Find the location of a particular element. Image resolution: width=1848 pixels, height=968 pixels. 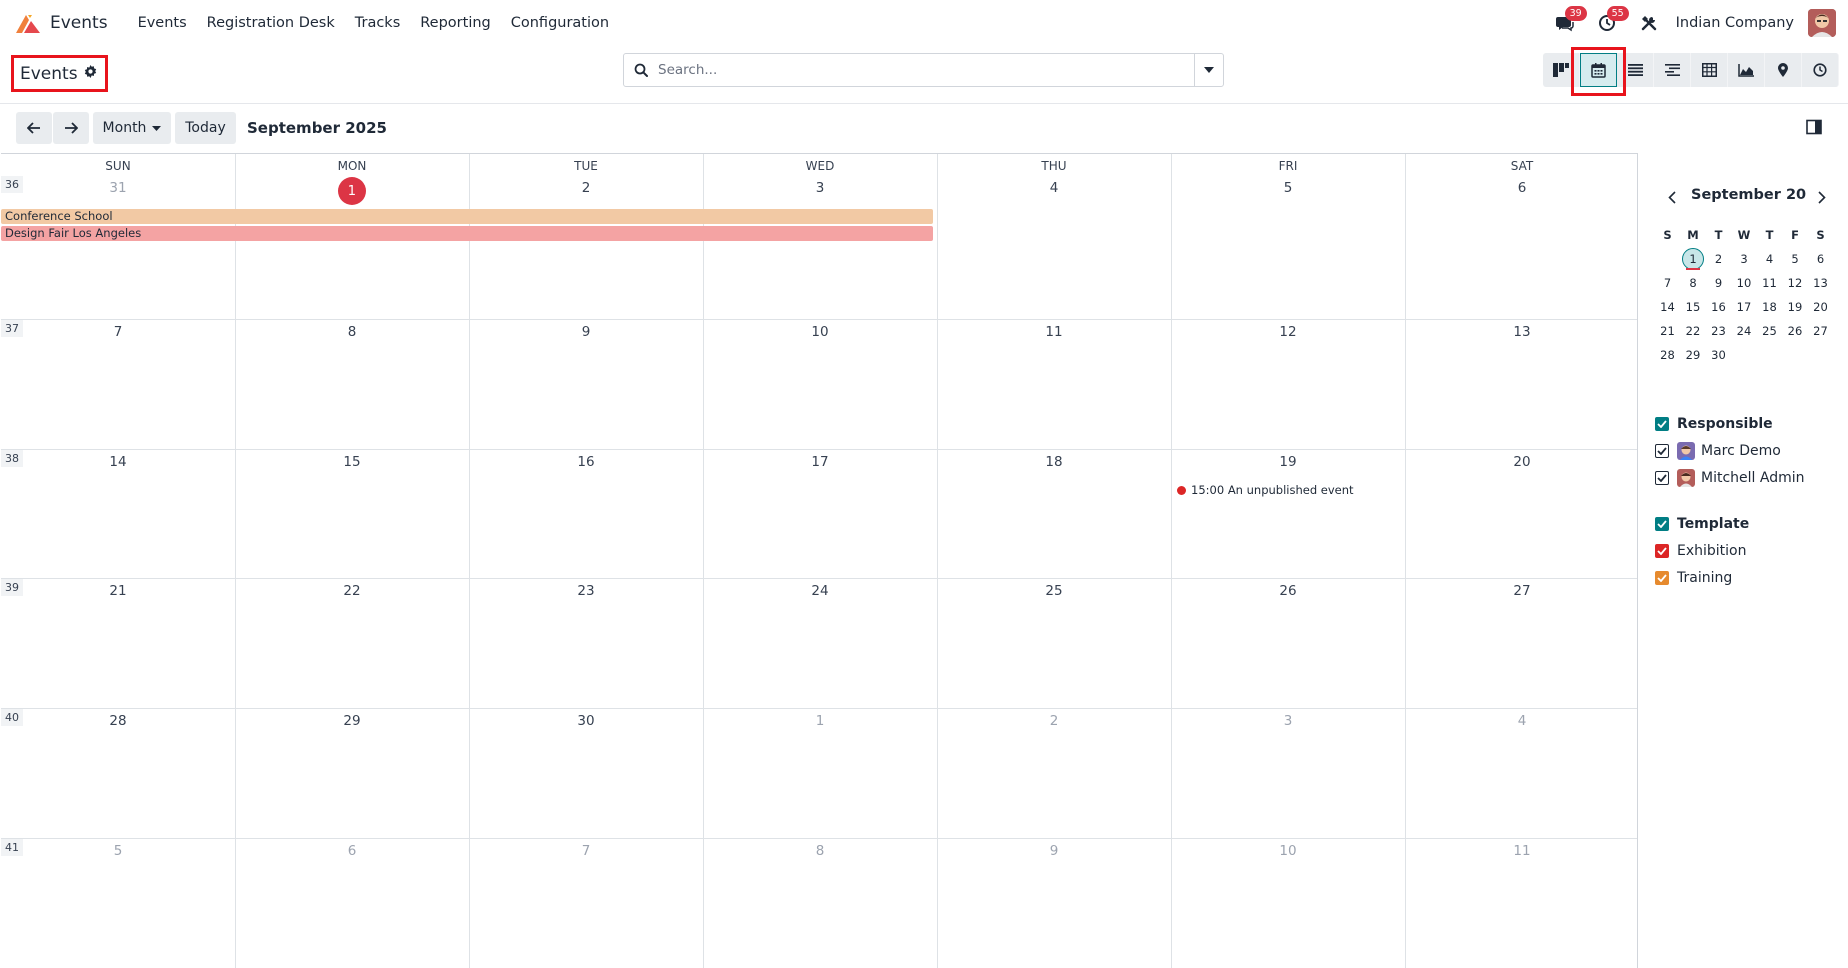

day-number: 29 is located at coordinates (352, 721).